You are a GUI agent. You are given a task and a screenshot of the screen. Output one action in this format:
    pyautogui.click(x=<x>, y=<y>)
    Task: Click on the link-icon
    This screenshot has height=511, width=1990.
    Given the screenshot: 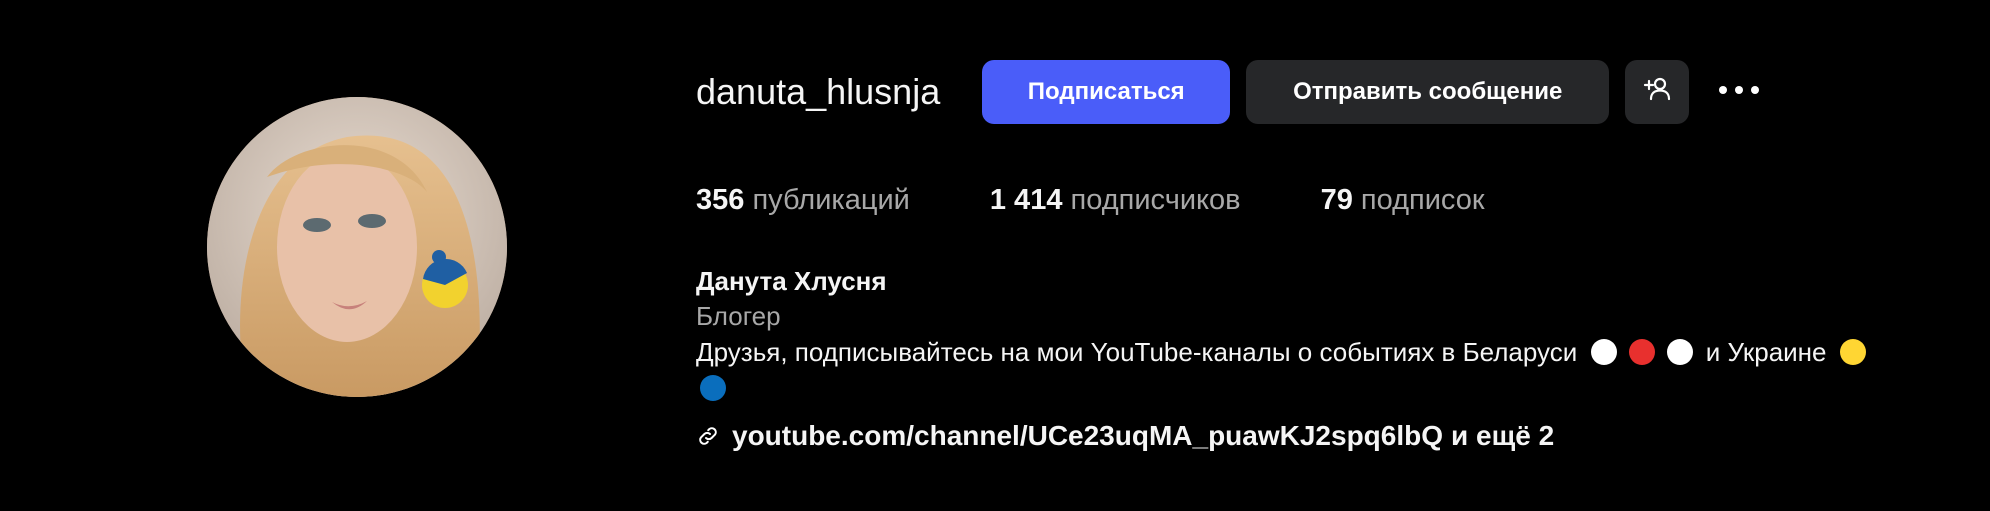 What is the action you would take?
    pyautogui.click(x=708, y=436)
    